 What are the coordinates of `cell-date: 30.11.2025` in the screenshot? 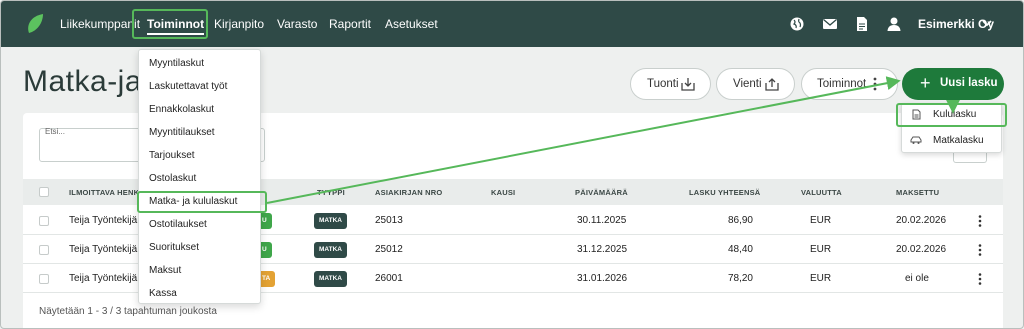 It's located at (602, 220).